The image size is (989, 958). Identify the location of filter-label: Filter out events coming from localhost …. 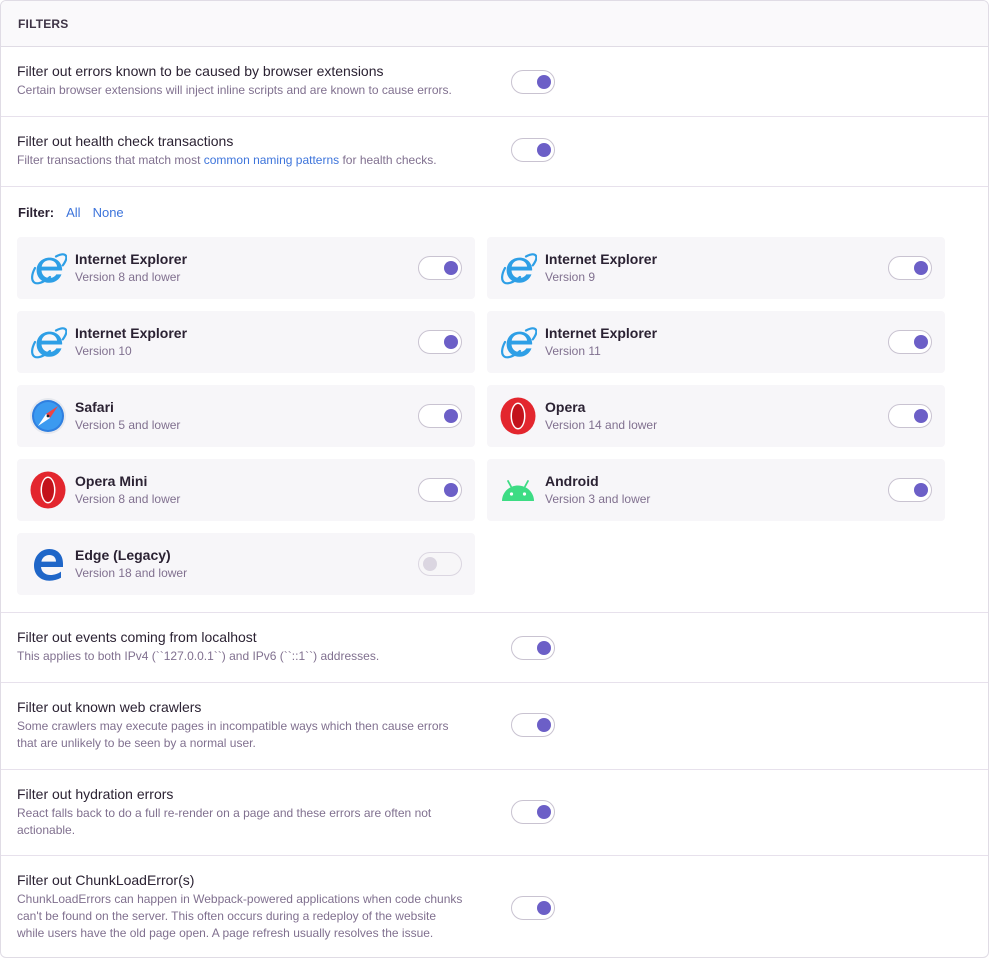
(252, 646).